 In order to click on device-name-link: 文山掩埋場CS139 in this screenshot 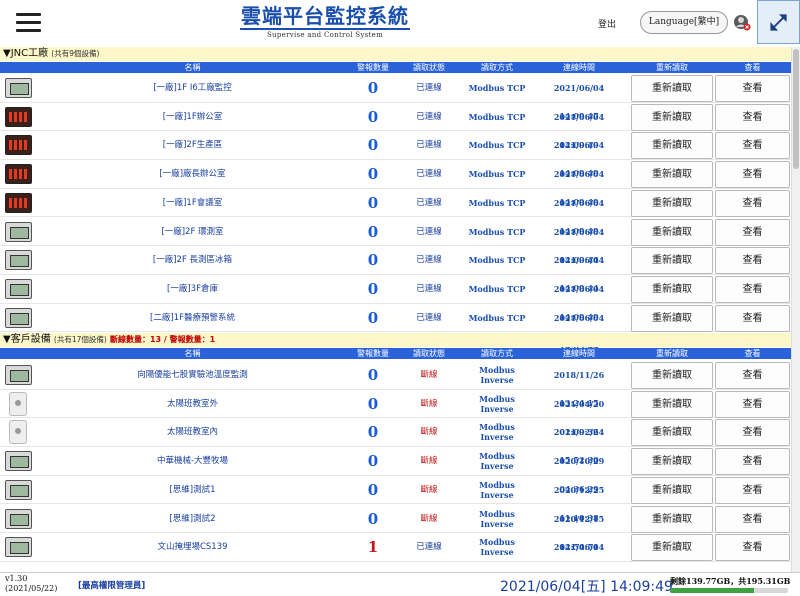, I will do `click(192, 547)`.